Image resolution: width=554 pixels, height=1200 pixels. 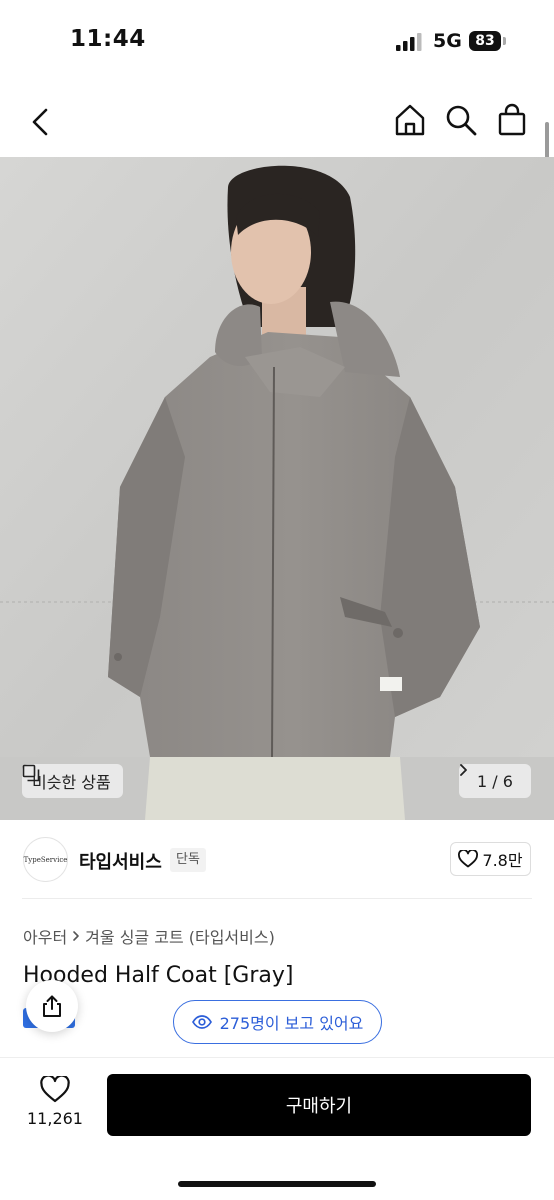 What do you see at coordinates (180, 936) in the screenshot?
I see `breadcrumb-item-subcategory: 겨울 싱글 코트 (타입서비스)` at bounding box center [180, 936].